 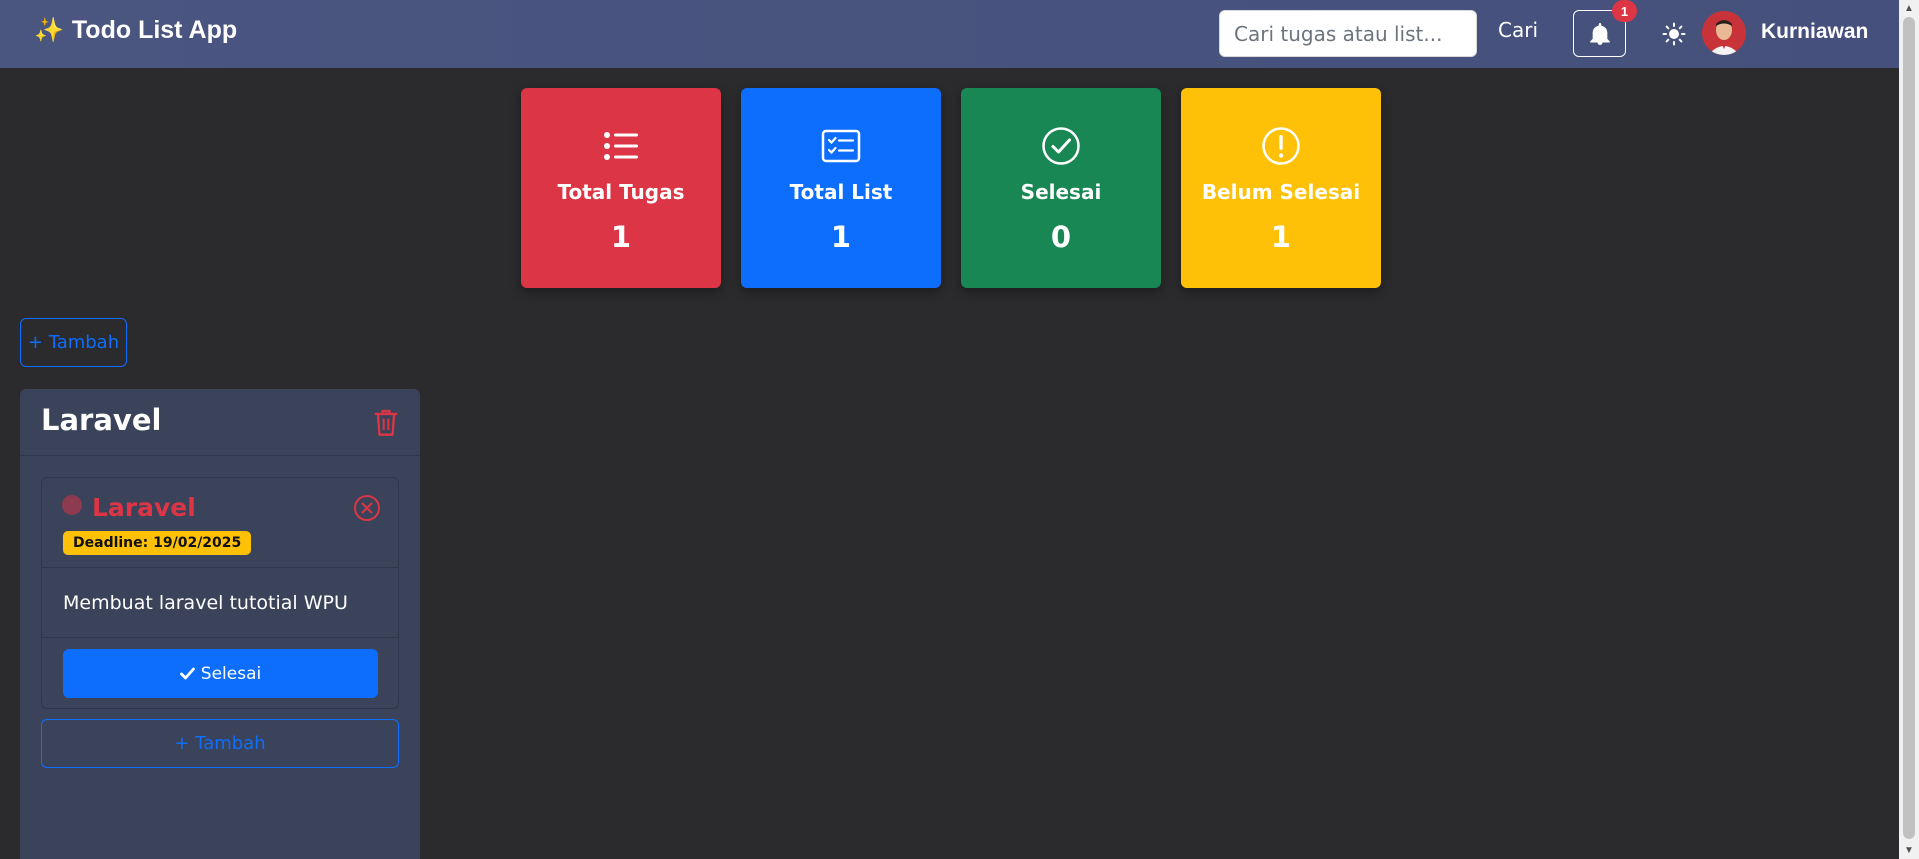 What do you see at coordinates (1281, 146) in the screenshot?
I see `exclamation-circle-icon` at bounding box center [1281, 146].